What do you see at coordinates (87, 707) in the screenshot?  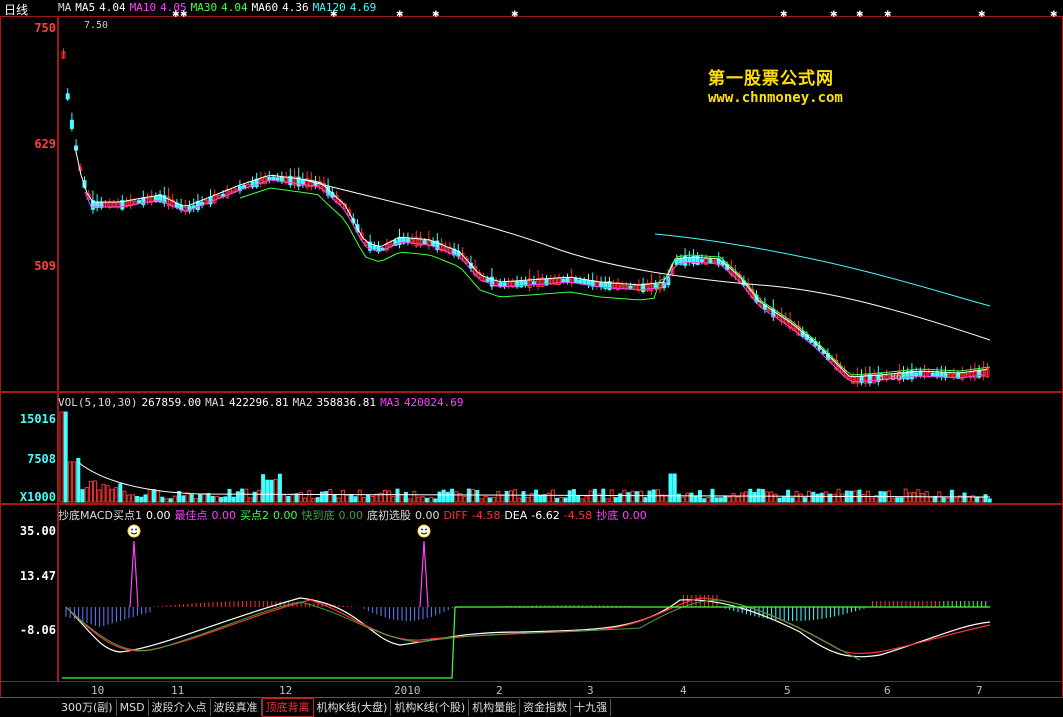 I see `tab-indicator: 300万(副)` at bounding box center [87, 707].